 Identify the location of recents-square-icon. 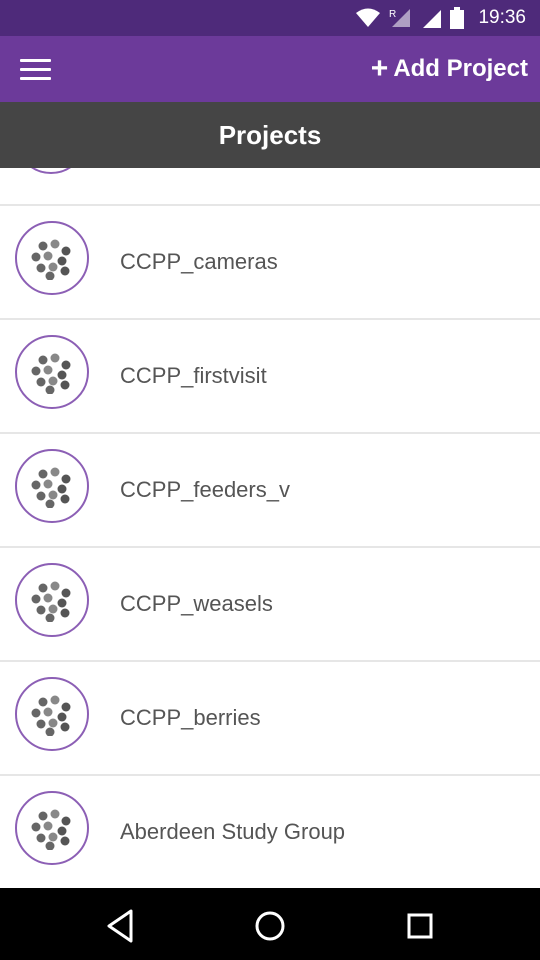
(420, 926).